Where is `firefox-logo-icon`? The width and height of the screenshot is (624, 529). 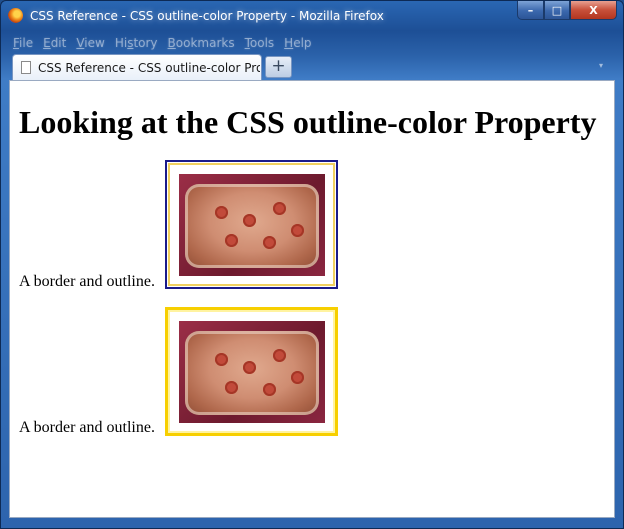
firefox-logo-icon is located at coordinates (15, 15).